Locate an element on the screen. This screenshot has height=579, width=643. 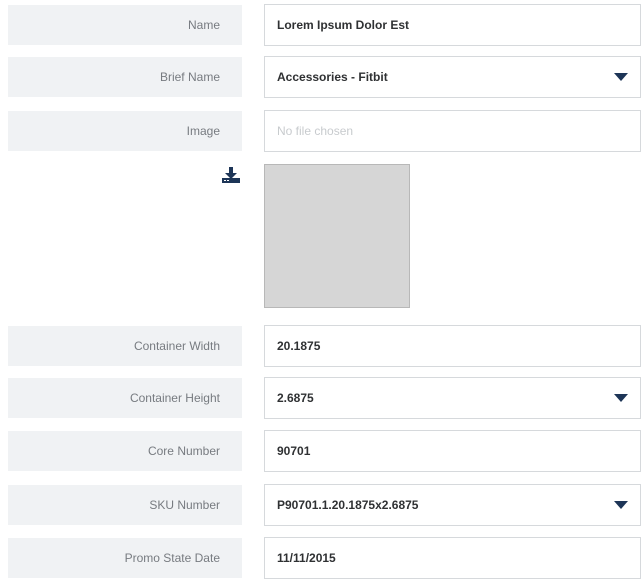
container-height-select: 2.6875 is located at coordinates (452, 398).